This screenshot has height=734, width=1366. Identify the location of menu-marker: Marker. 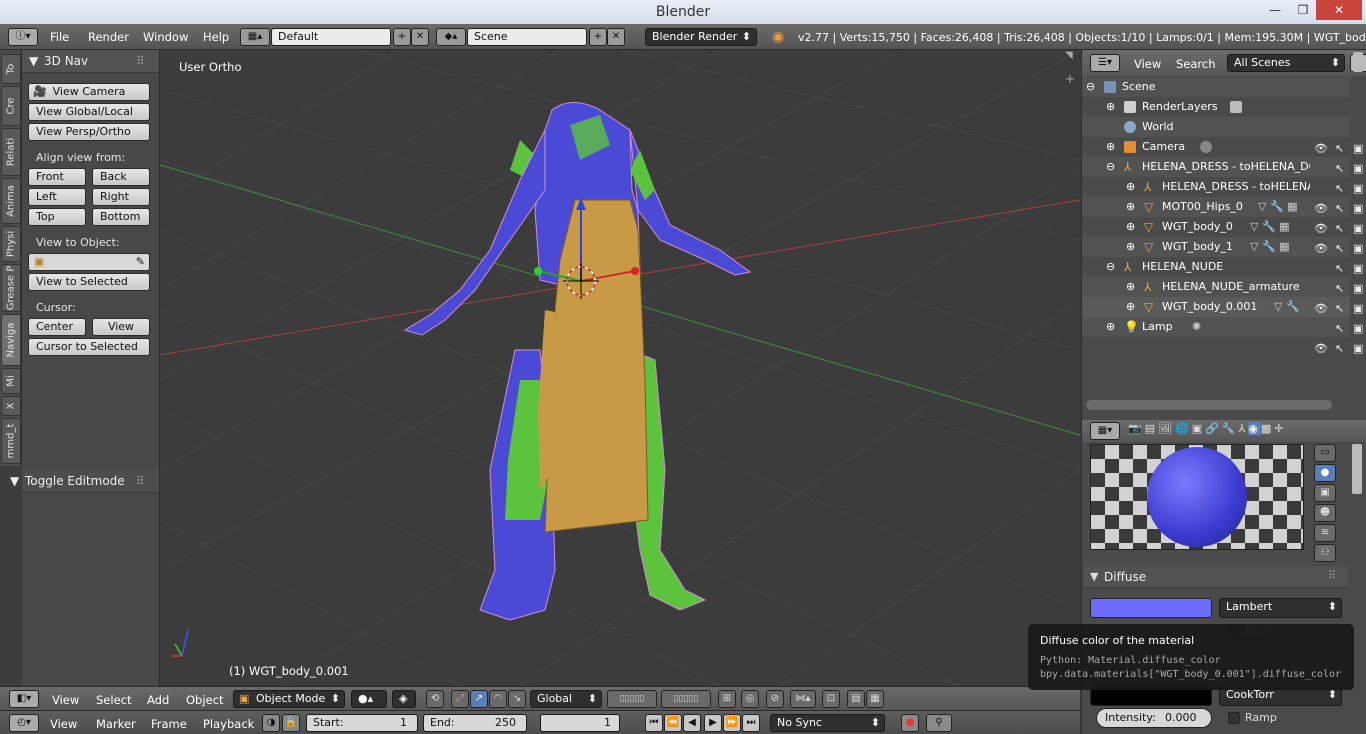
(116, 724).